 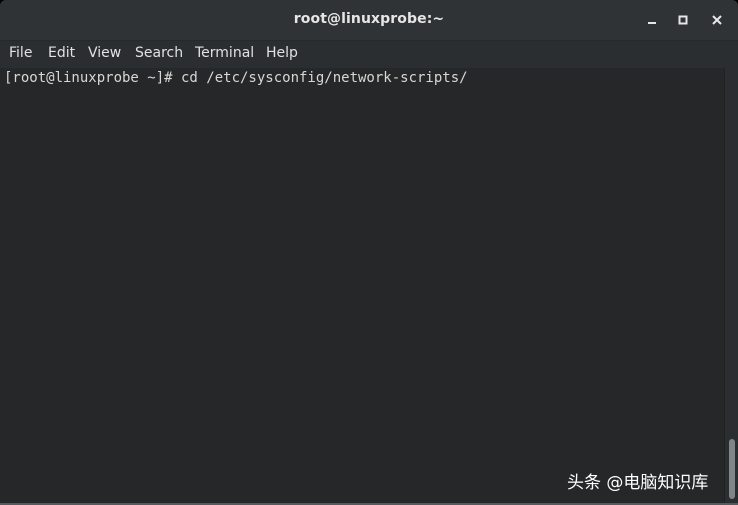 I want to click on close-icon, so click(x=717, y=20).